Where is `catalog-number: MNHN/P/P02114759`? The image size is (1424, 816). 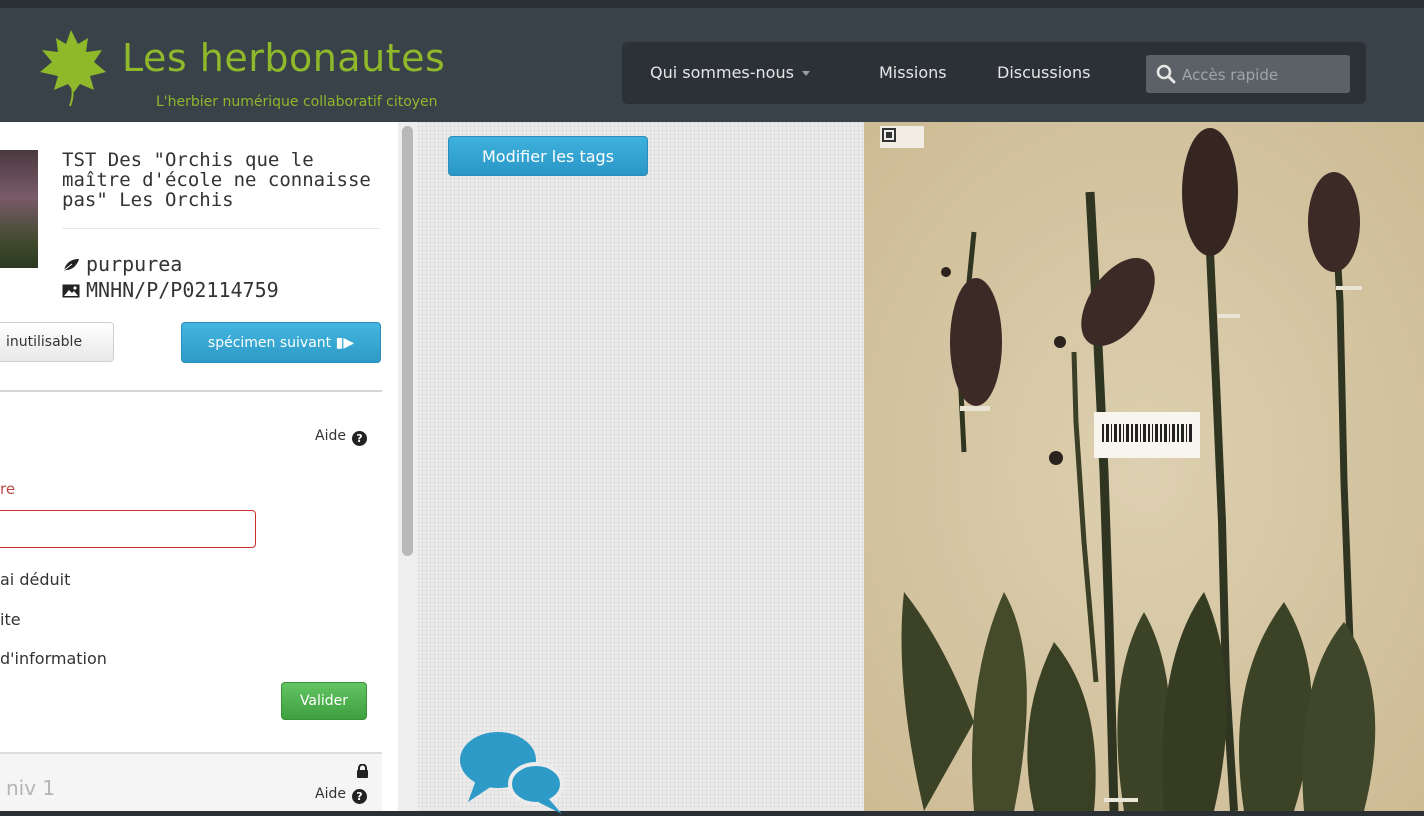
catalog-number: MNHN/P/P02114759 is located at coordinates (182, 290).